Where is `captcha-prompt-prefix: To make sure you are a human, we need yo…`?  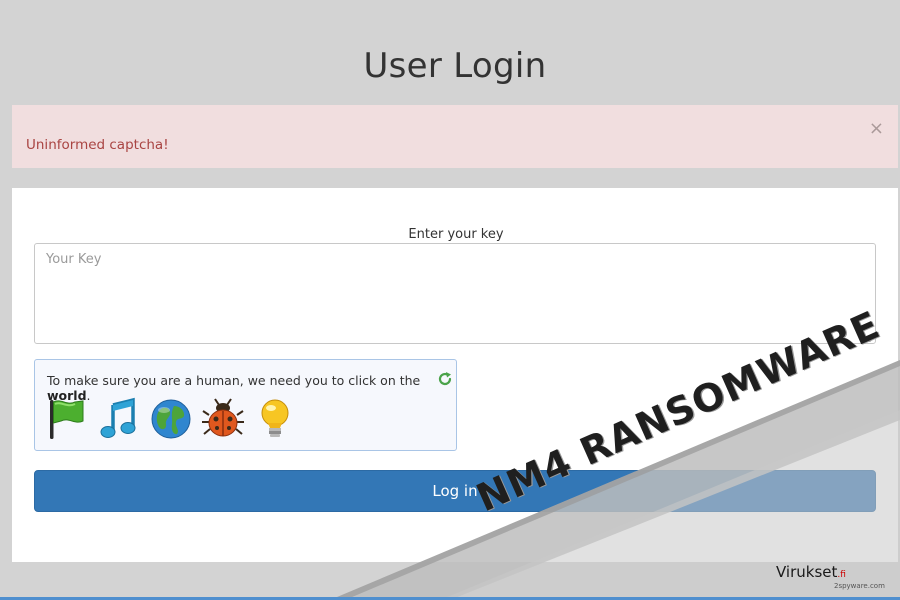
captcha-prompt-prefix: To make sure you are a human, we need yo… is located at coordinates (234, 380).